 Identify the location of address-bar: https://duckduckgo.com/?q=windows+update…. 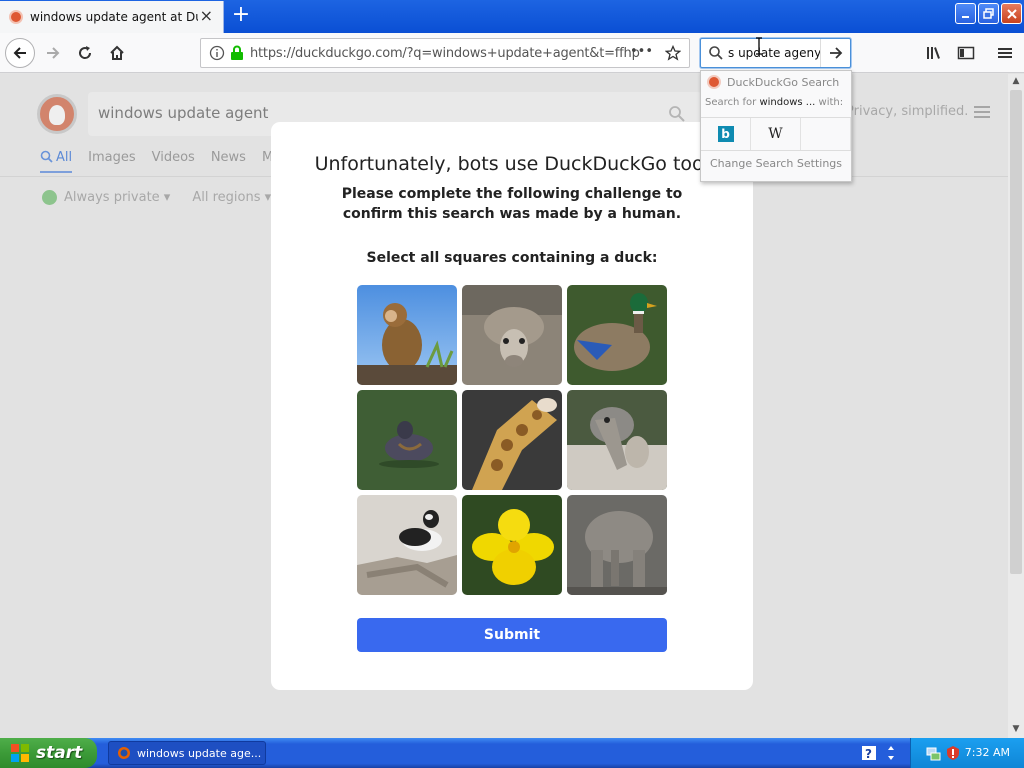
(445, 53).